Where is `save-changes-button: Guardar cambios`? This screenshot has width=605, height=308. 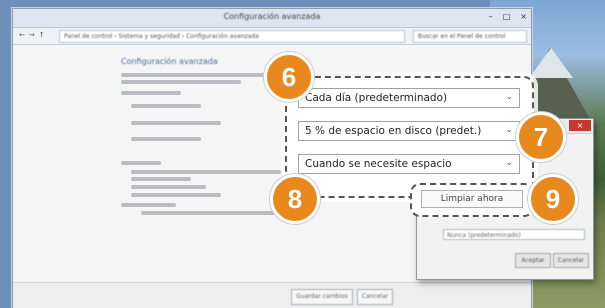 save-changes-button: Guardar cambios is located at coordinates (322, 297).